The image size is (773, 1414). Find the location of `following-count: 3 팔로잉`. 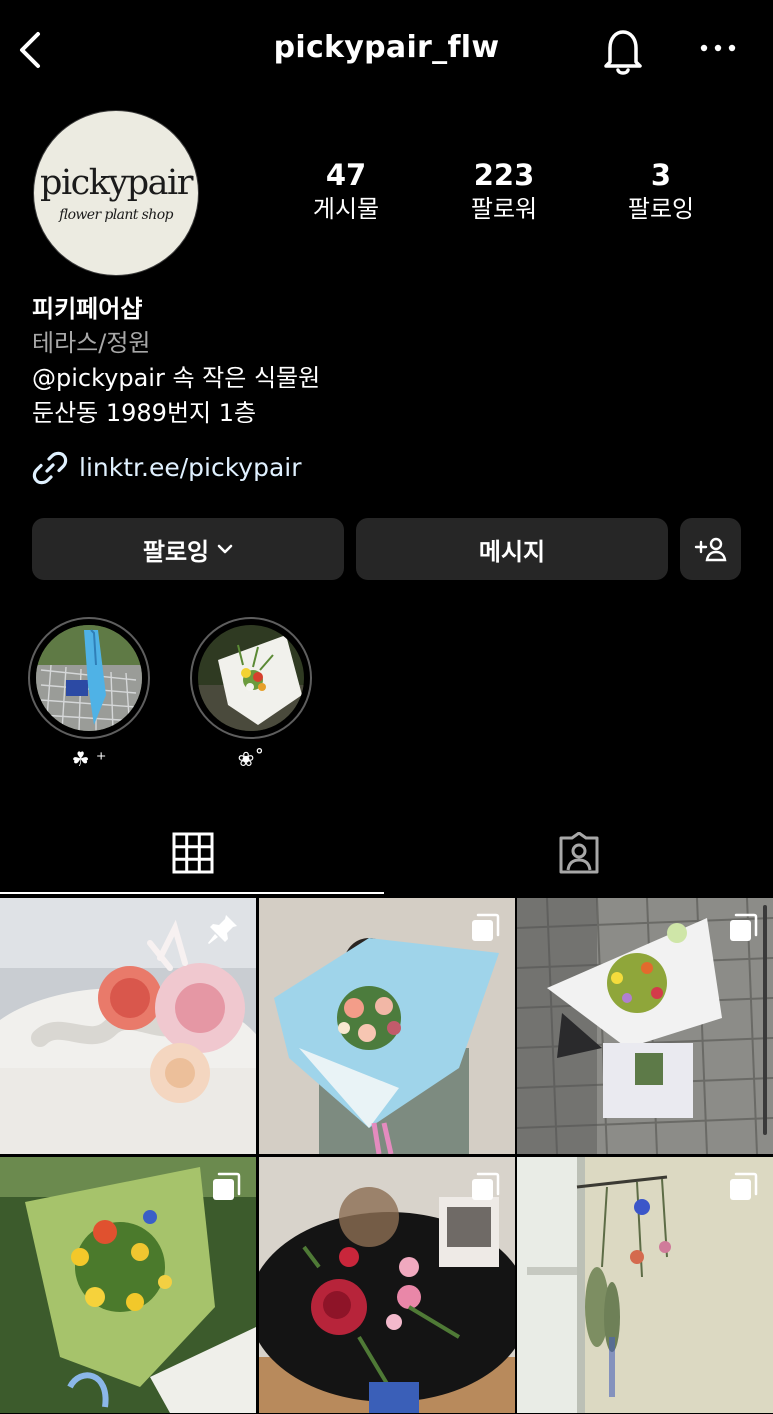

following-count: 3 팔로잉 is located at coordinates (661, 192).